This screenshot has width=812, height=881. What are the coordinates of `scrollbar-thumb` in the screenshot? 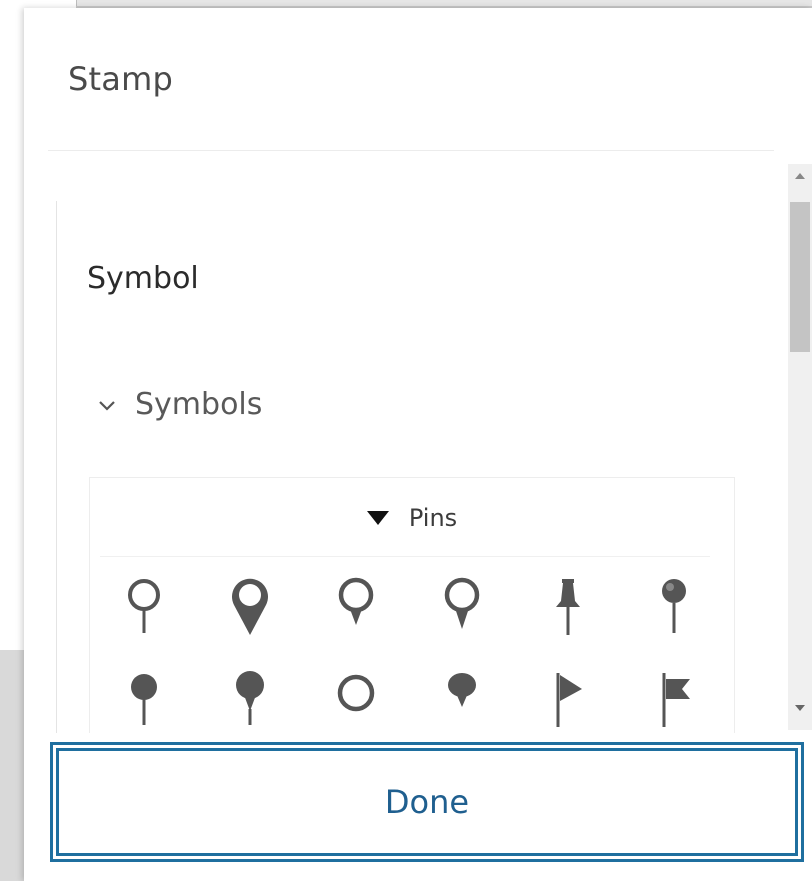 It's located at (800, 277).